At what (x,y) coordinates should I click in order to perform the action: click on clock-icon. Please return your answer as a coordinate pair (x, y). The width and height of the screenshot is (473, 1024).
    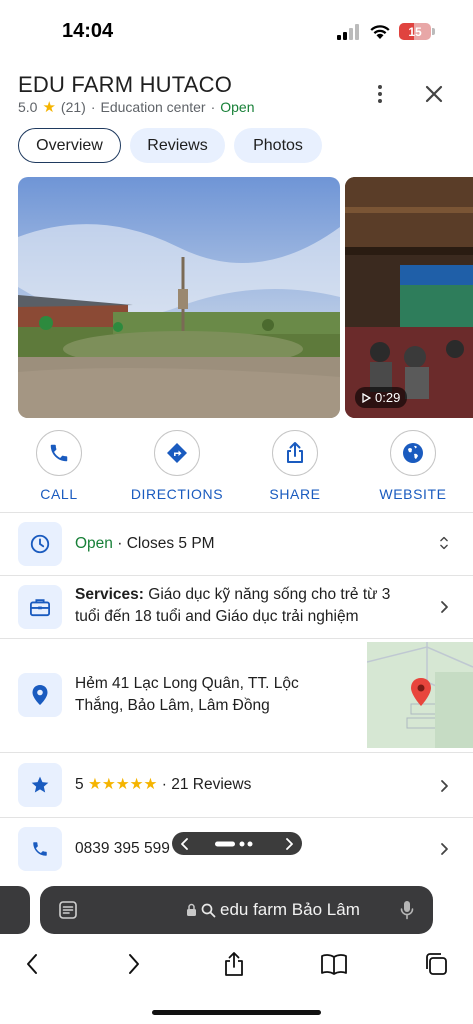
    Looking at the image, I should click on (40, 544).